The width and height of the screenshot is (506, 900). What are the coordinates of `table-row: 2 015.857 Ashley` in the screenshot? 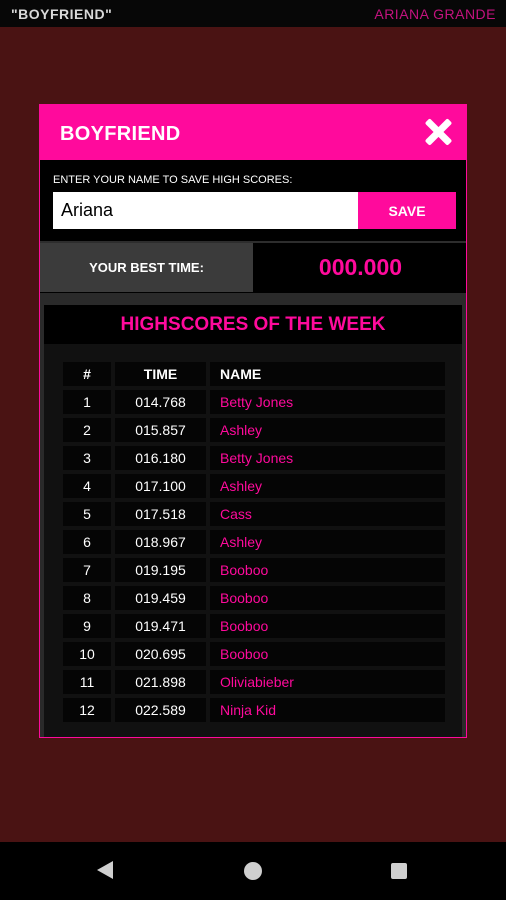 It's located at (254, 430).